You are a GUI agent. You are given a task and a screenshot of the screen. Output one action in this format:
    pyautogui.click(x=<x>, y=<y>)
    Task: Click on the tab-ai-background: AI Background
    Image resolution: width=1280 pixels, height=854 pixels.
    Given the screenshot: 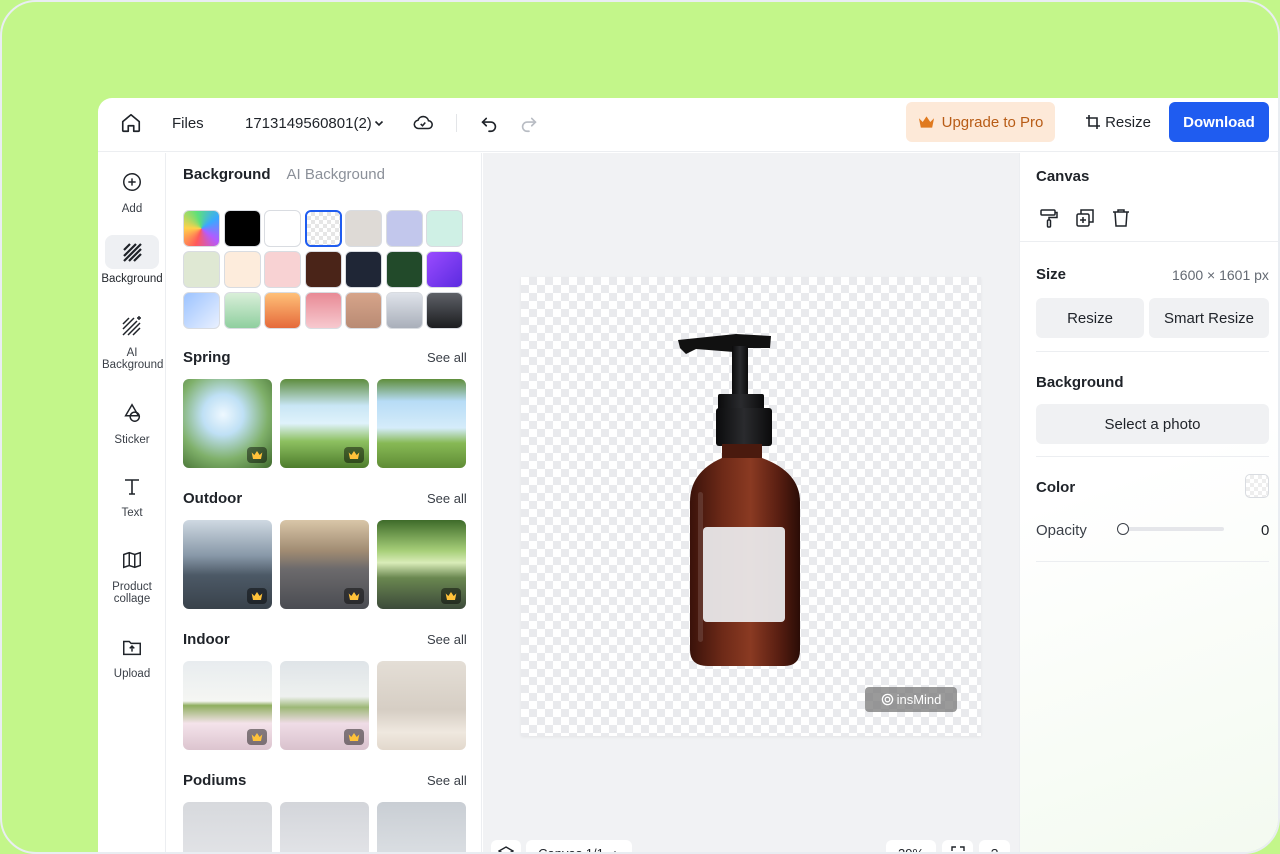 What is the action you would take?
    pyautogui.click(x=336, y=174)
    